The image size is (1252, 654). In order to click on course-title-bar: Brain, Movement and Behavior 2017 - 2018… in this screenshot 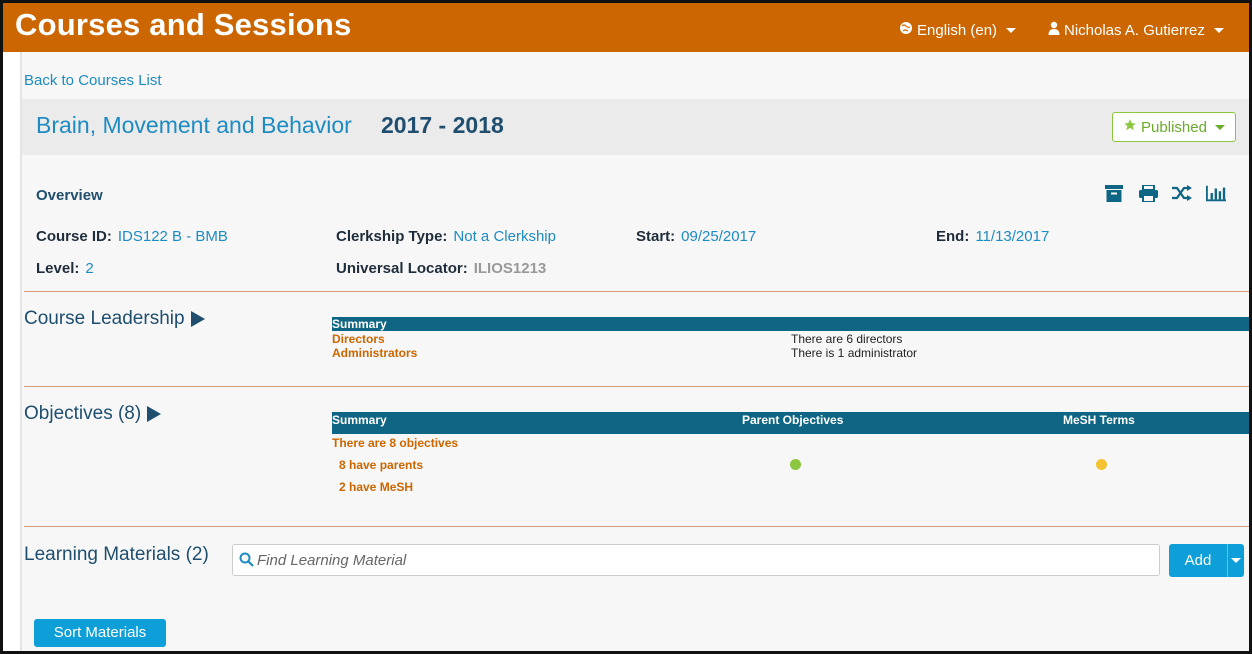, I will do `click(635, 127)`.